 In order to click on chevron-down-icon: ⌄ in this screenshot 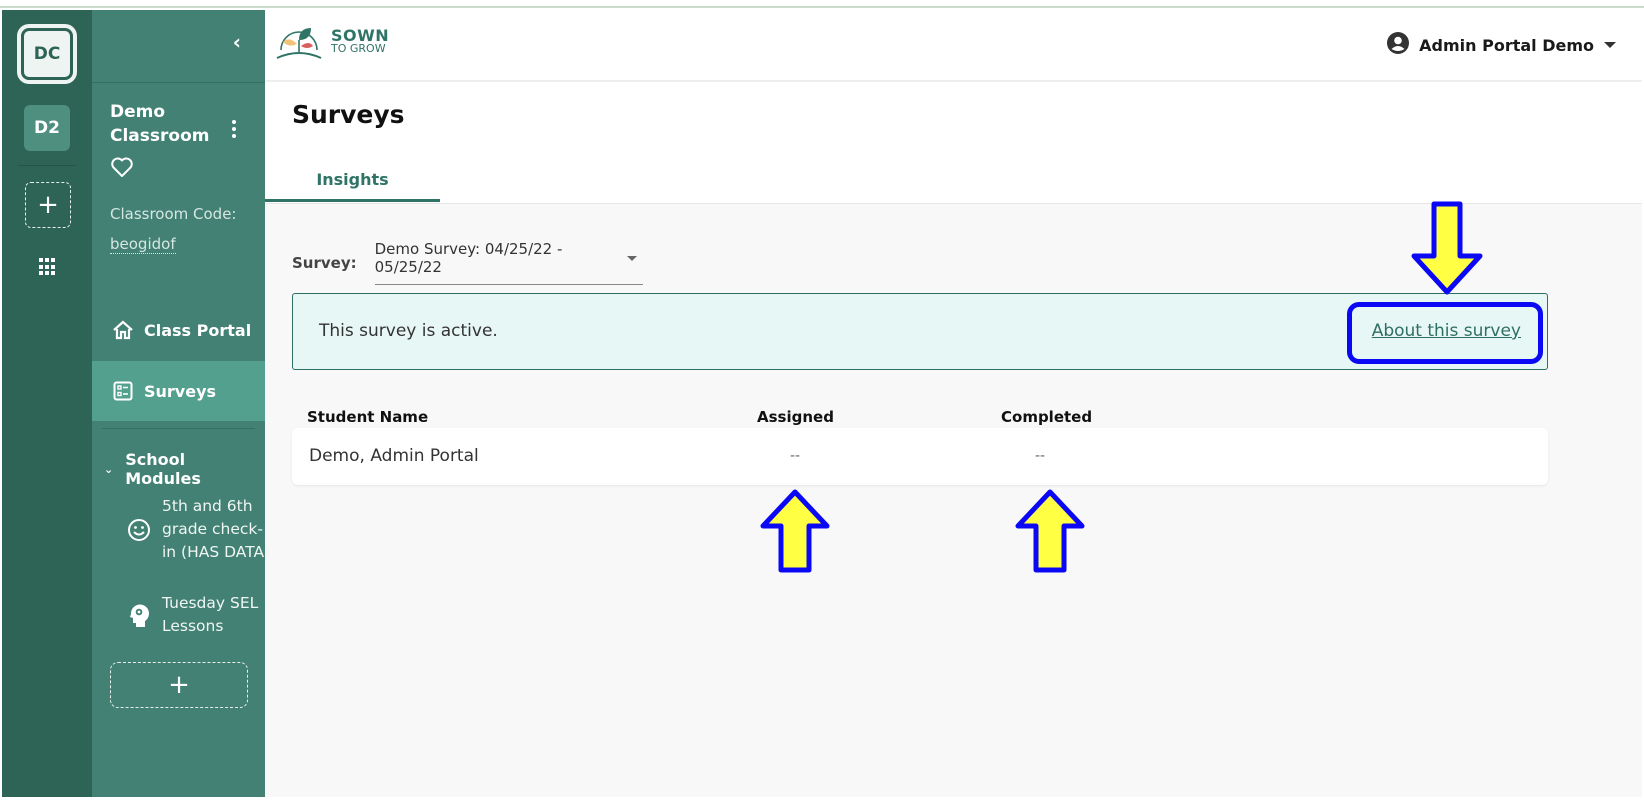, I will do `click(109, 469)`.